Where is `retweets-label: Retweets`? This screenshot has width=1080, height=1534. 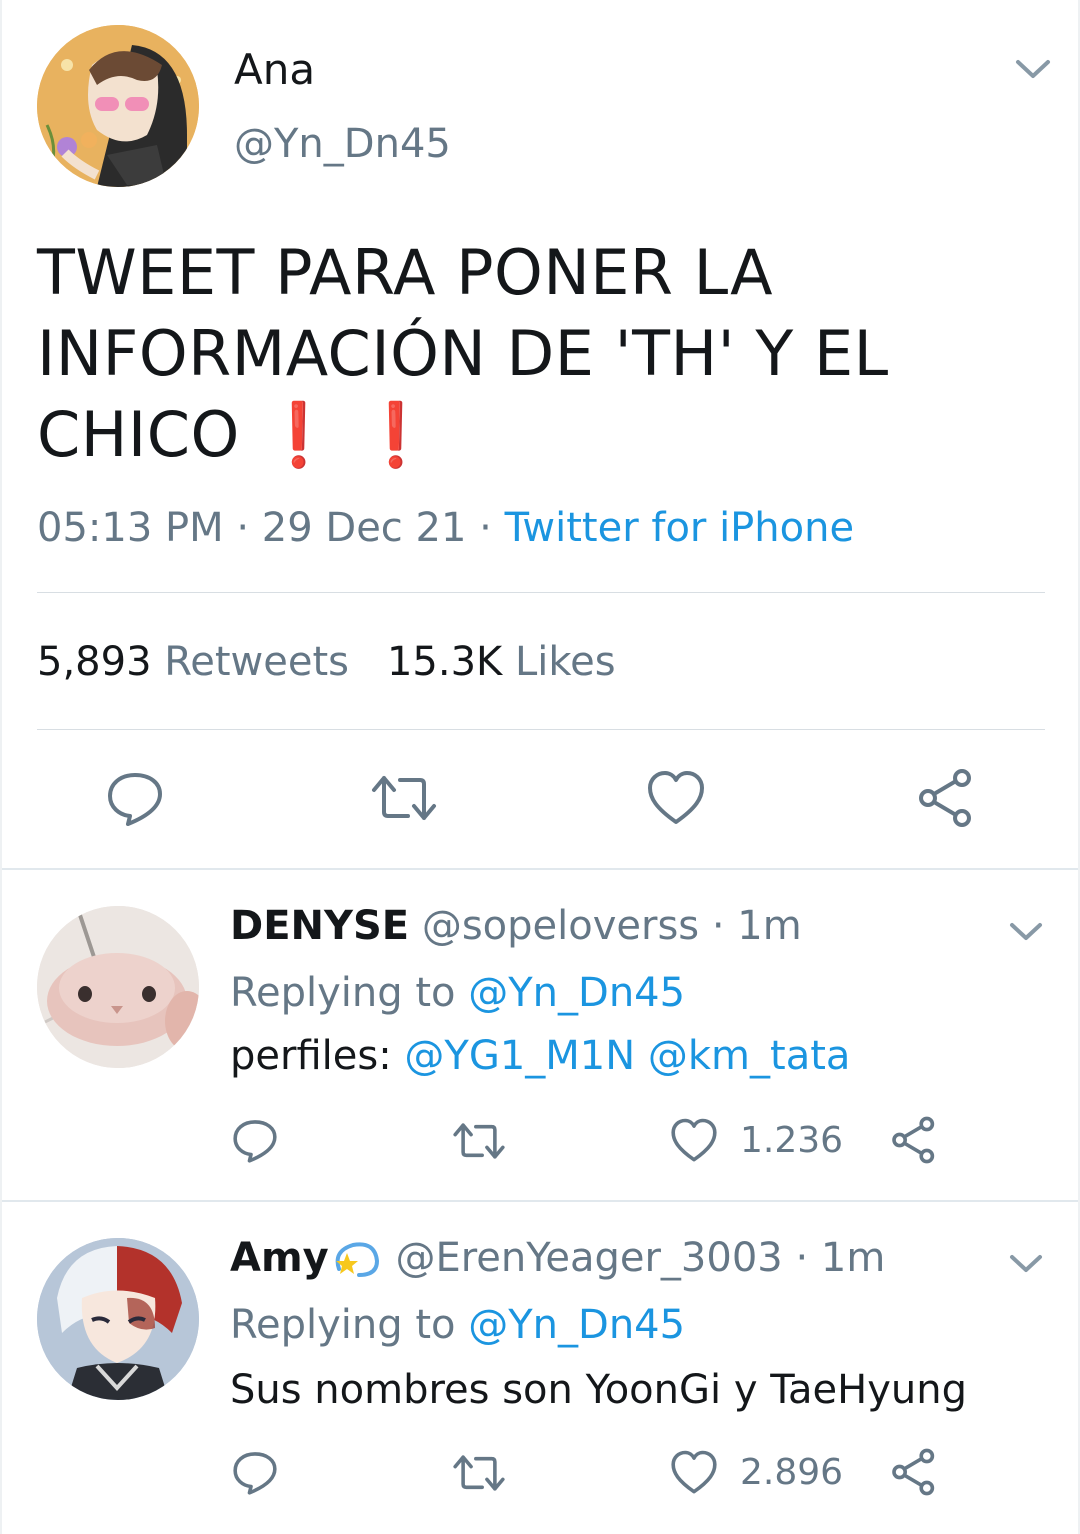
retweets-label: Retweets is located at coordinates (256, 662).